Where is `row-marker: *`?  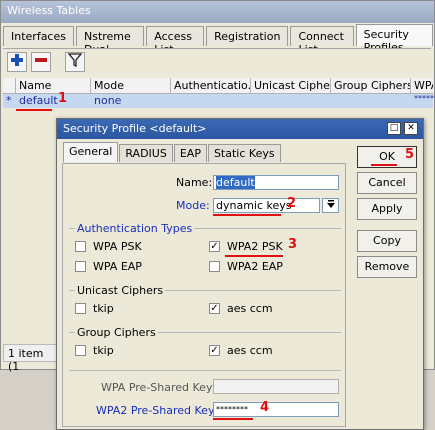
row-marker: * is located at coordinates (9, 100).